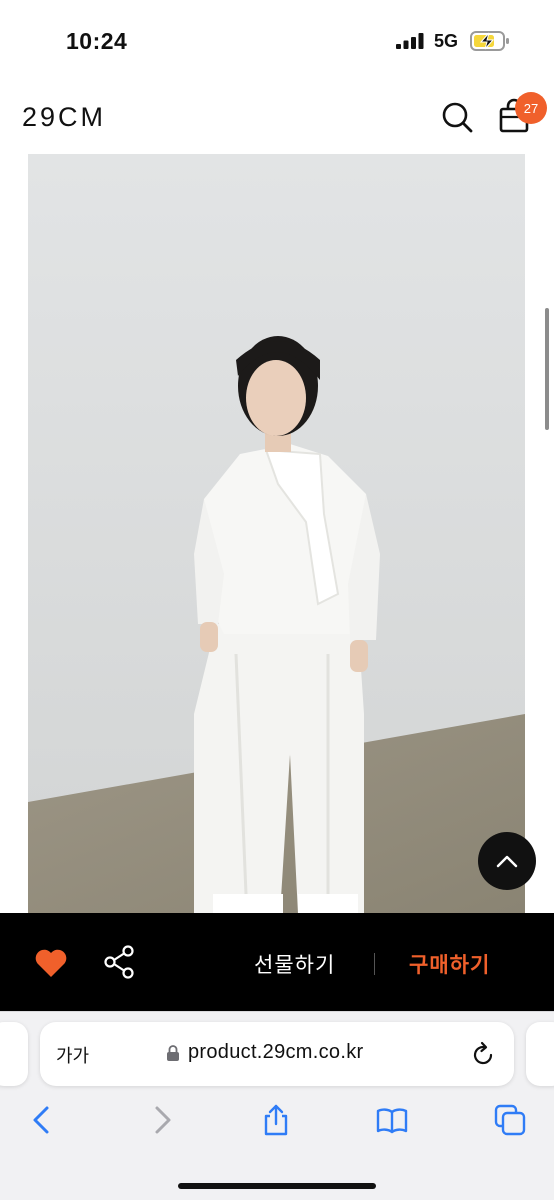 This screenshot has width=554, height=1200. I want to click on address-bar: 가가 product.29cm.co.kr, so click(277, 1054).